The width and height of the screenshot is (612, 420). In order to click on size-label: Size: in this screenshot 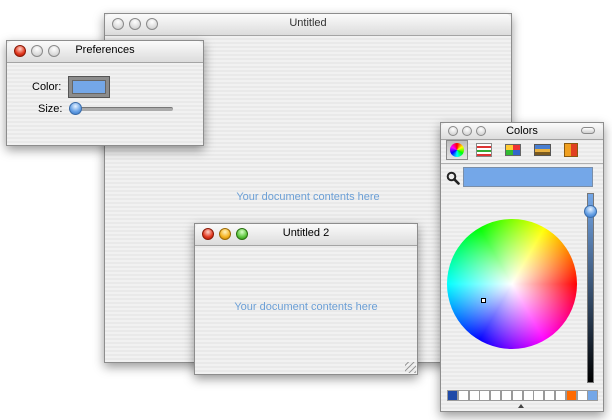, I will do `click(50, 109)`.